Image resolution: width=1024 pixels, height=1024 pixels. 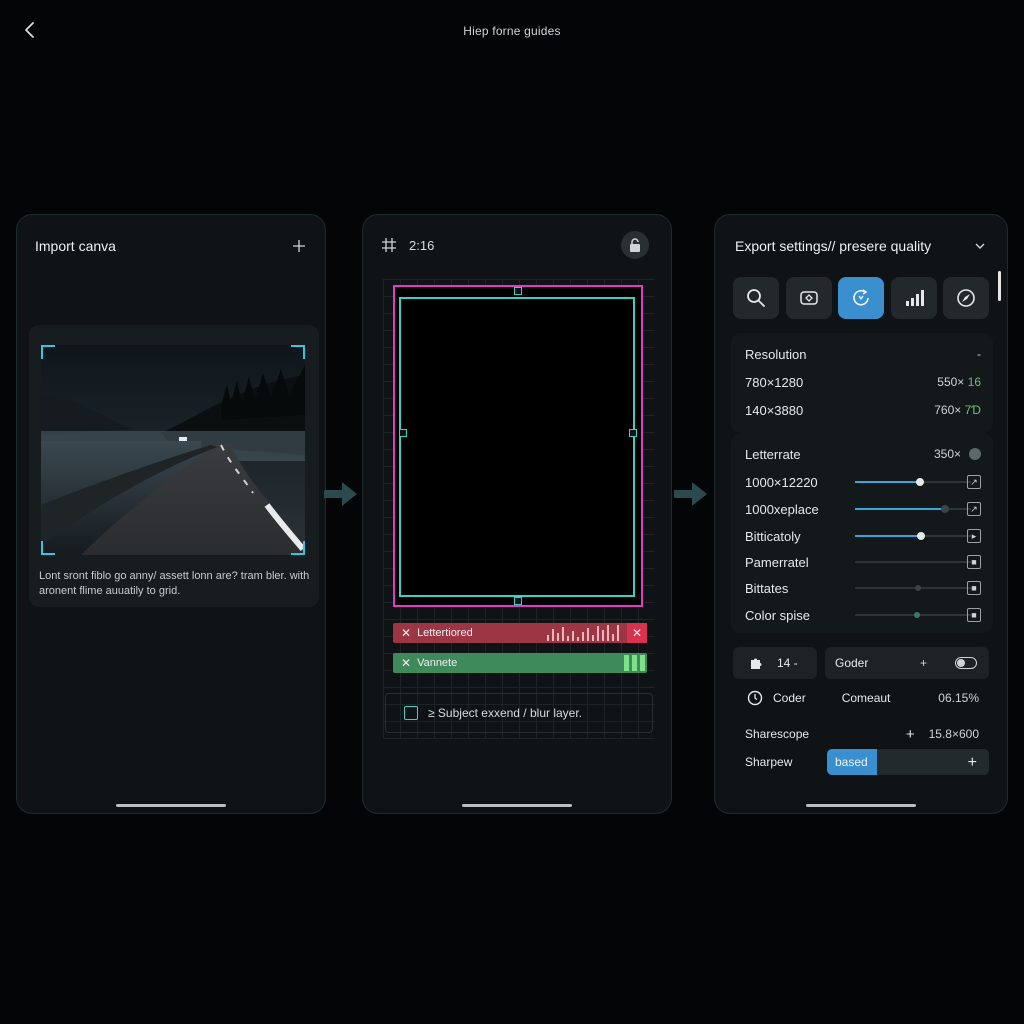 What do you see at coordinates (777, 562) in the screenshot?
I see `rate-label: Pamerratel` at bounding box center [777, 562].